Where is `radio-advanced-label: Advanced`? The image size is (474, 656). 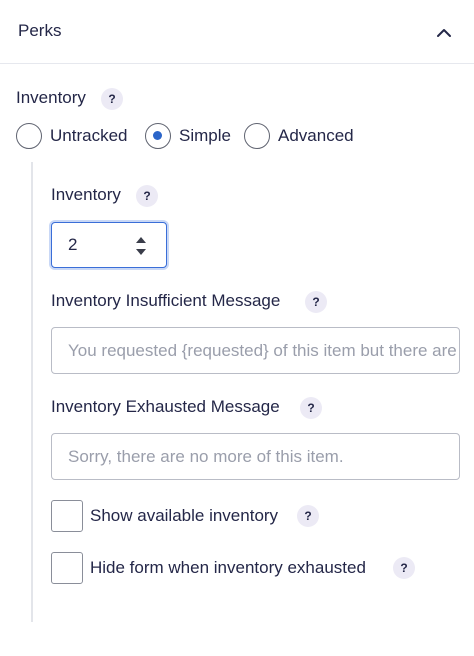
radio-advanced-label: Advanced is located at coordinates (316, 135).